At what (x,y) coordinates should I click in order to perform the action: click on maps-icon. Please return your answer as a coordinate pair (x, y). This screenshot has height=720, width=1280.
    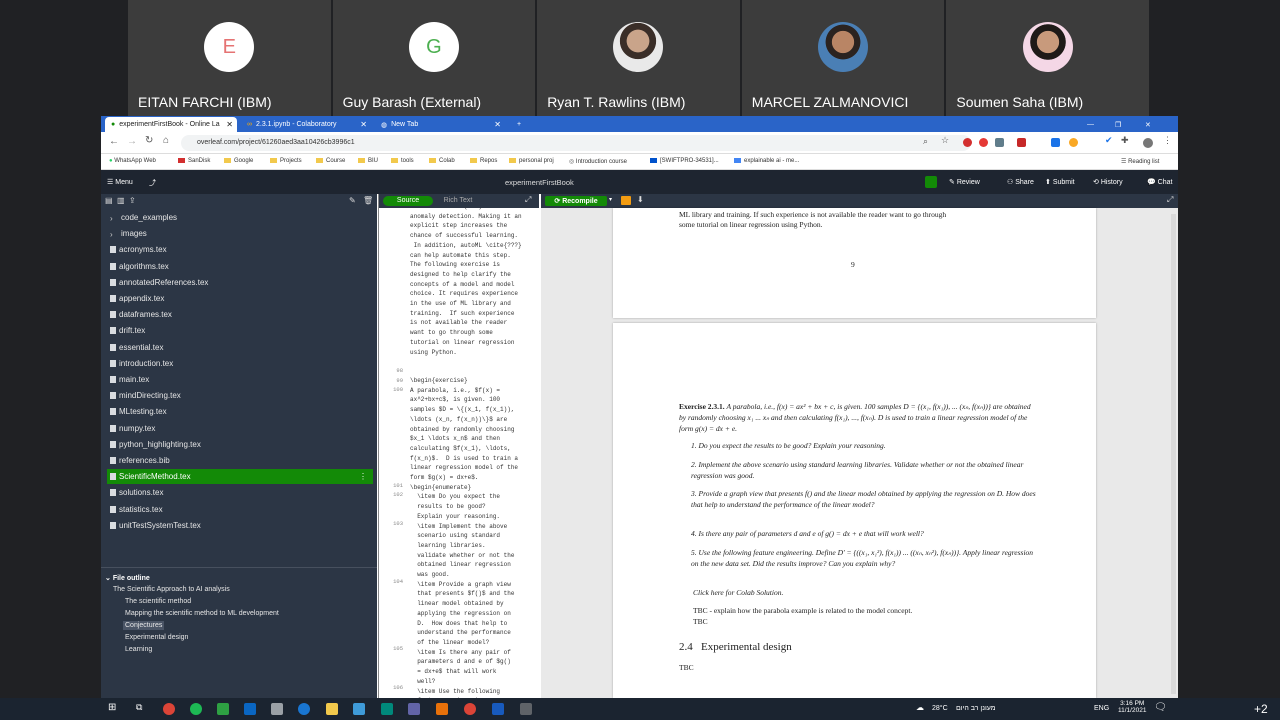
    Looking at the image, I should click on (304, 709).